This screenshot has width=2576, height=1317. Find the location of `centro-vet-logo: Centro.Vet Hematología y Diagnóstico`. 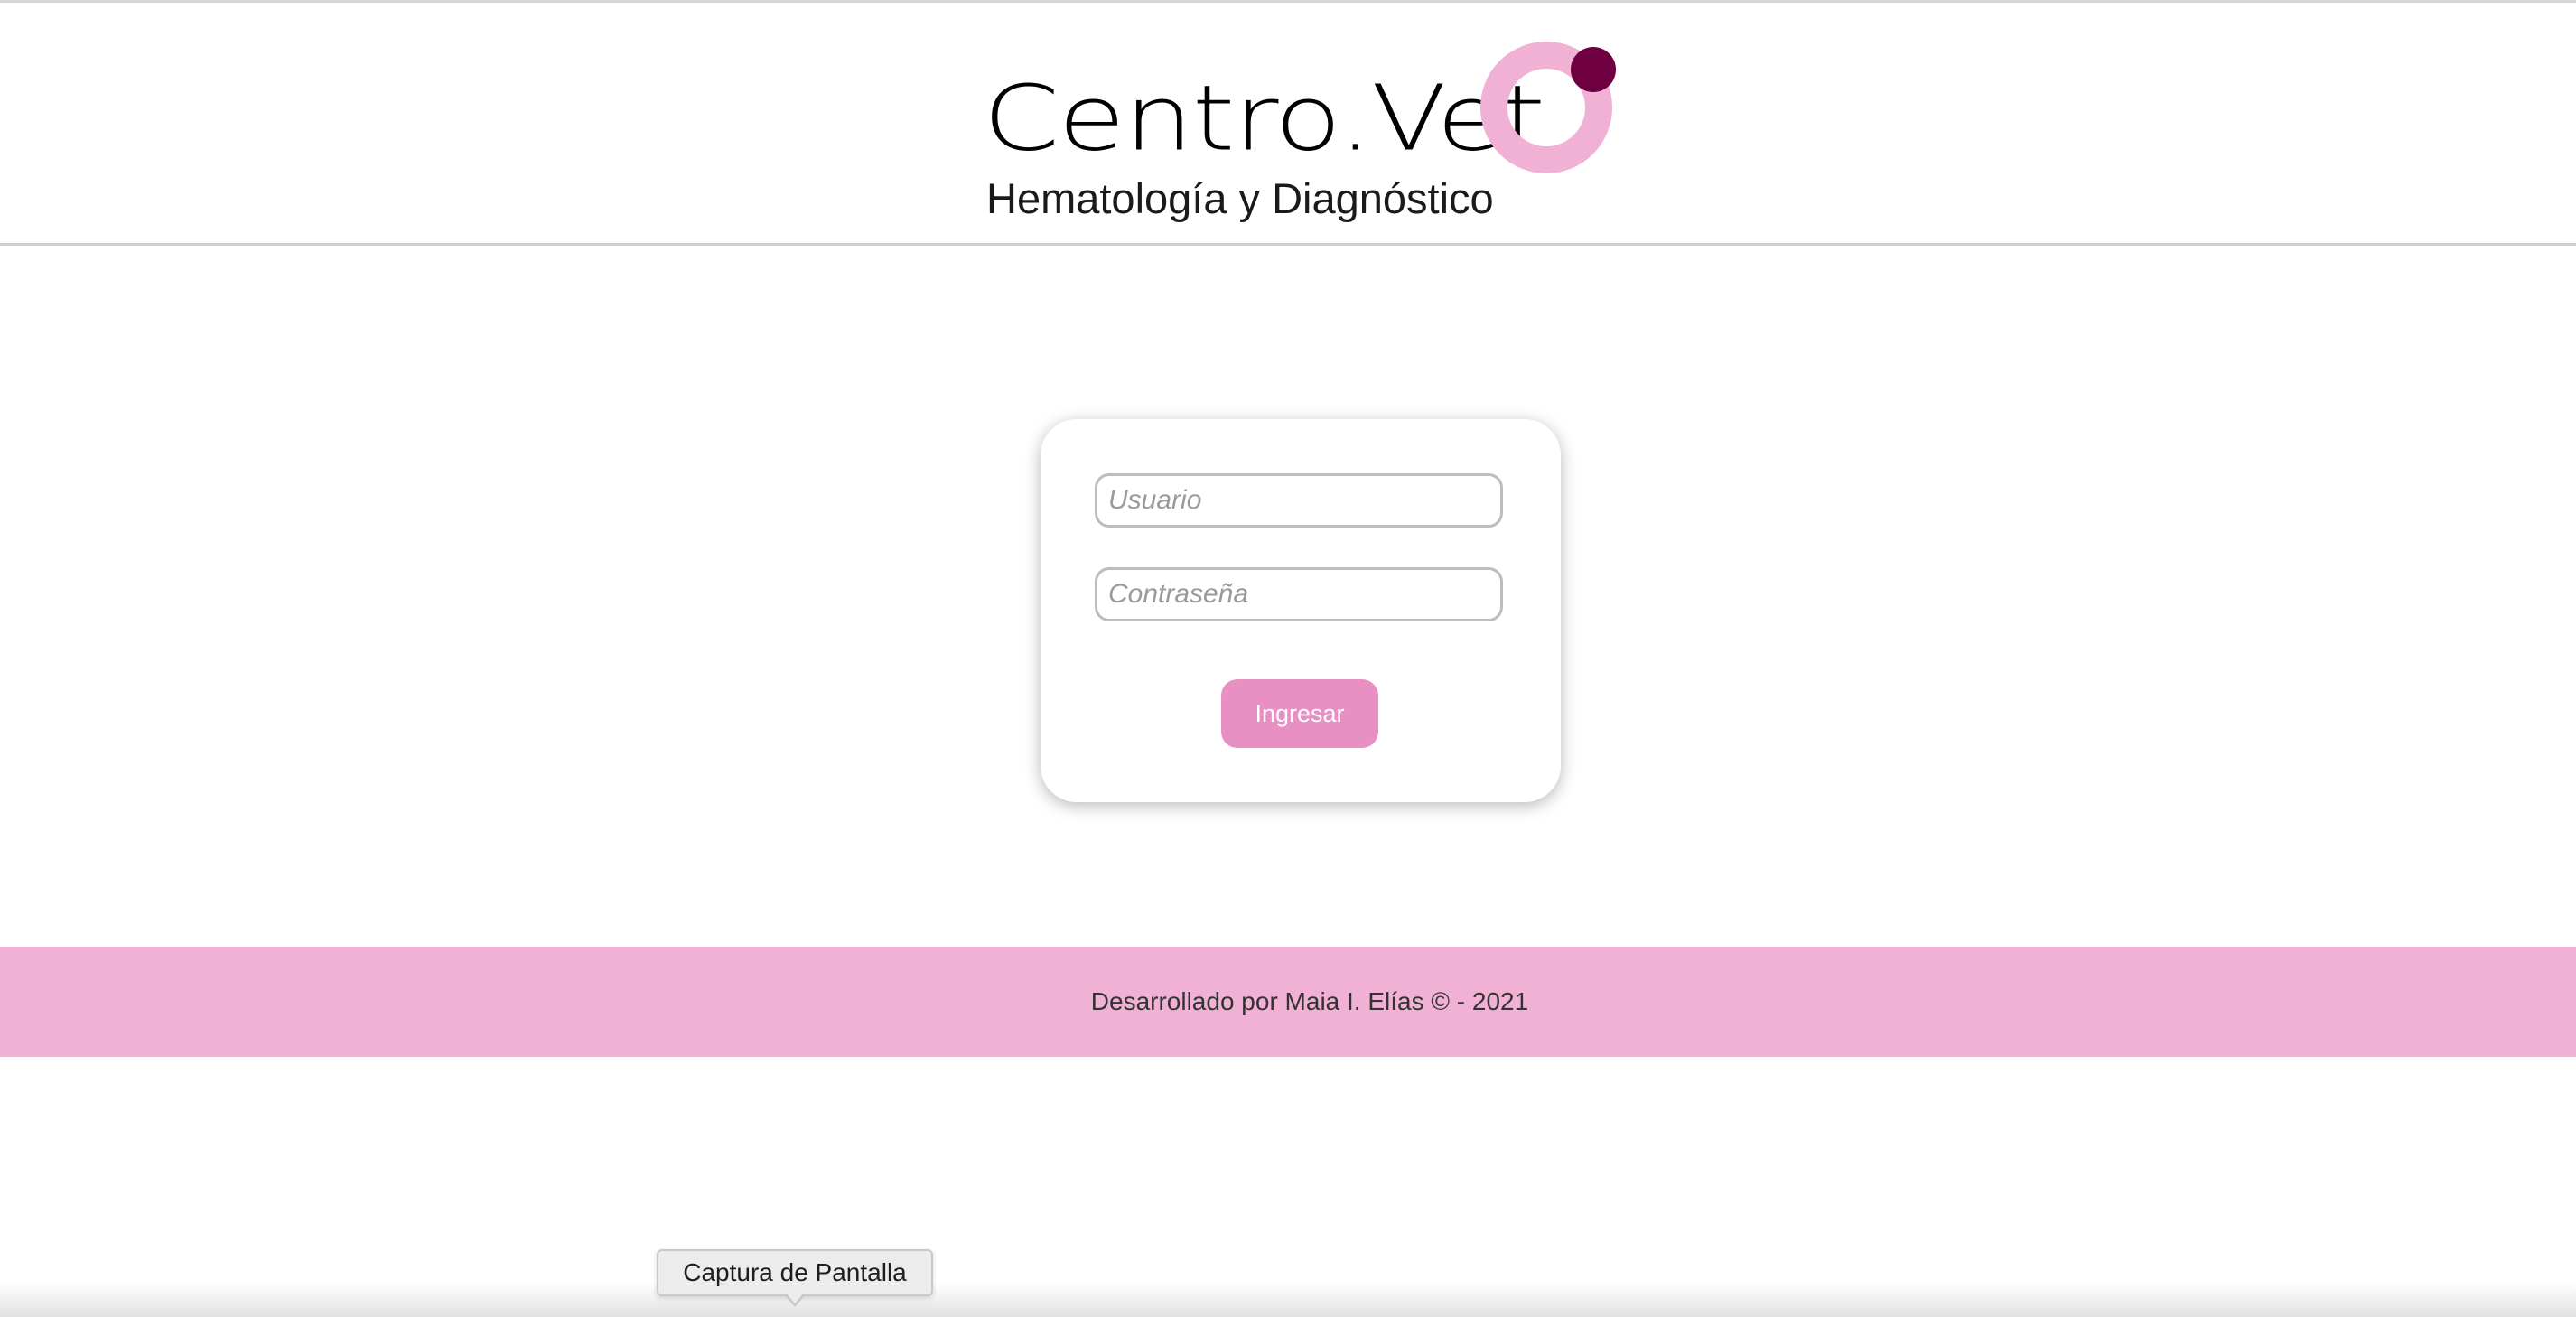

centro-vet-logo: Centro.Vet Hematología y Diagnóstico is located at coordinates (1302, 128).